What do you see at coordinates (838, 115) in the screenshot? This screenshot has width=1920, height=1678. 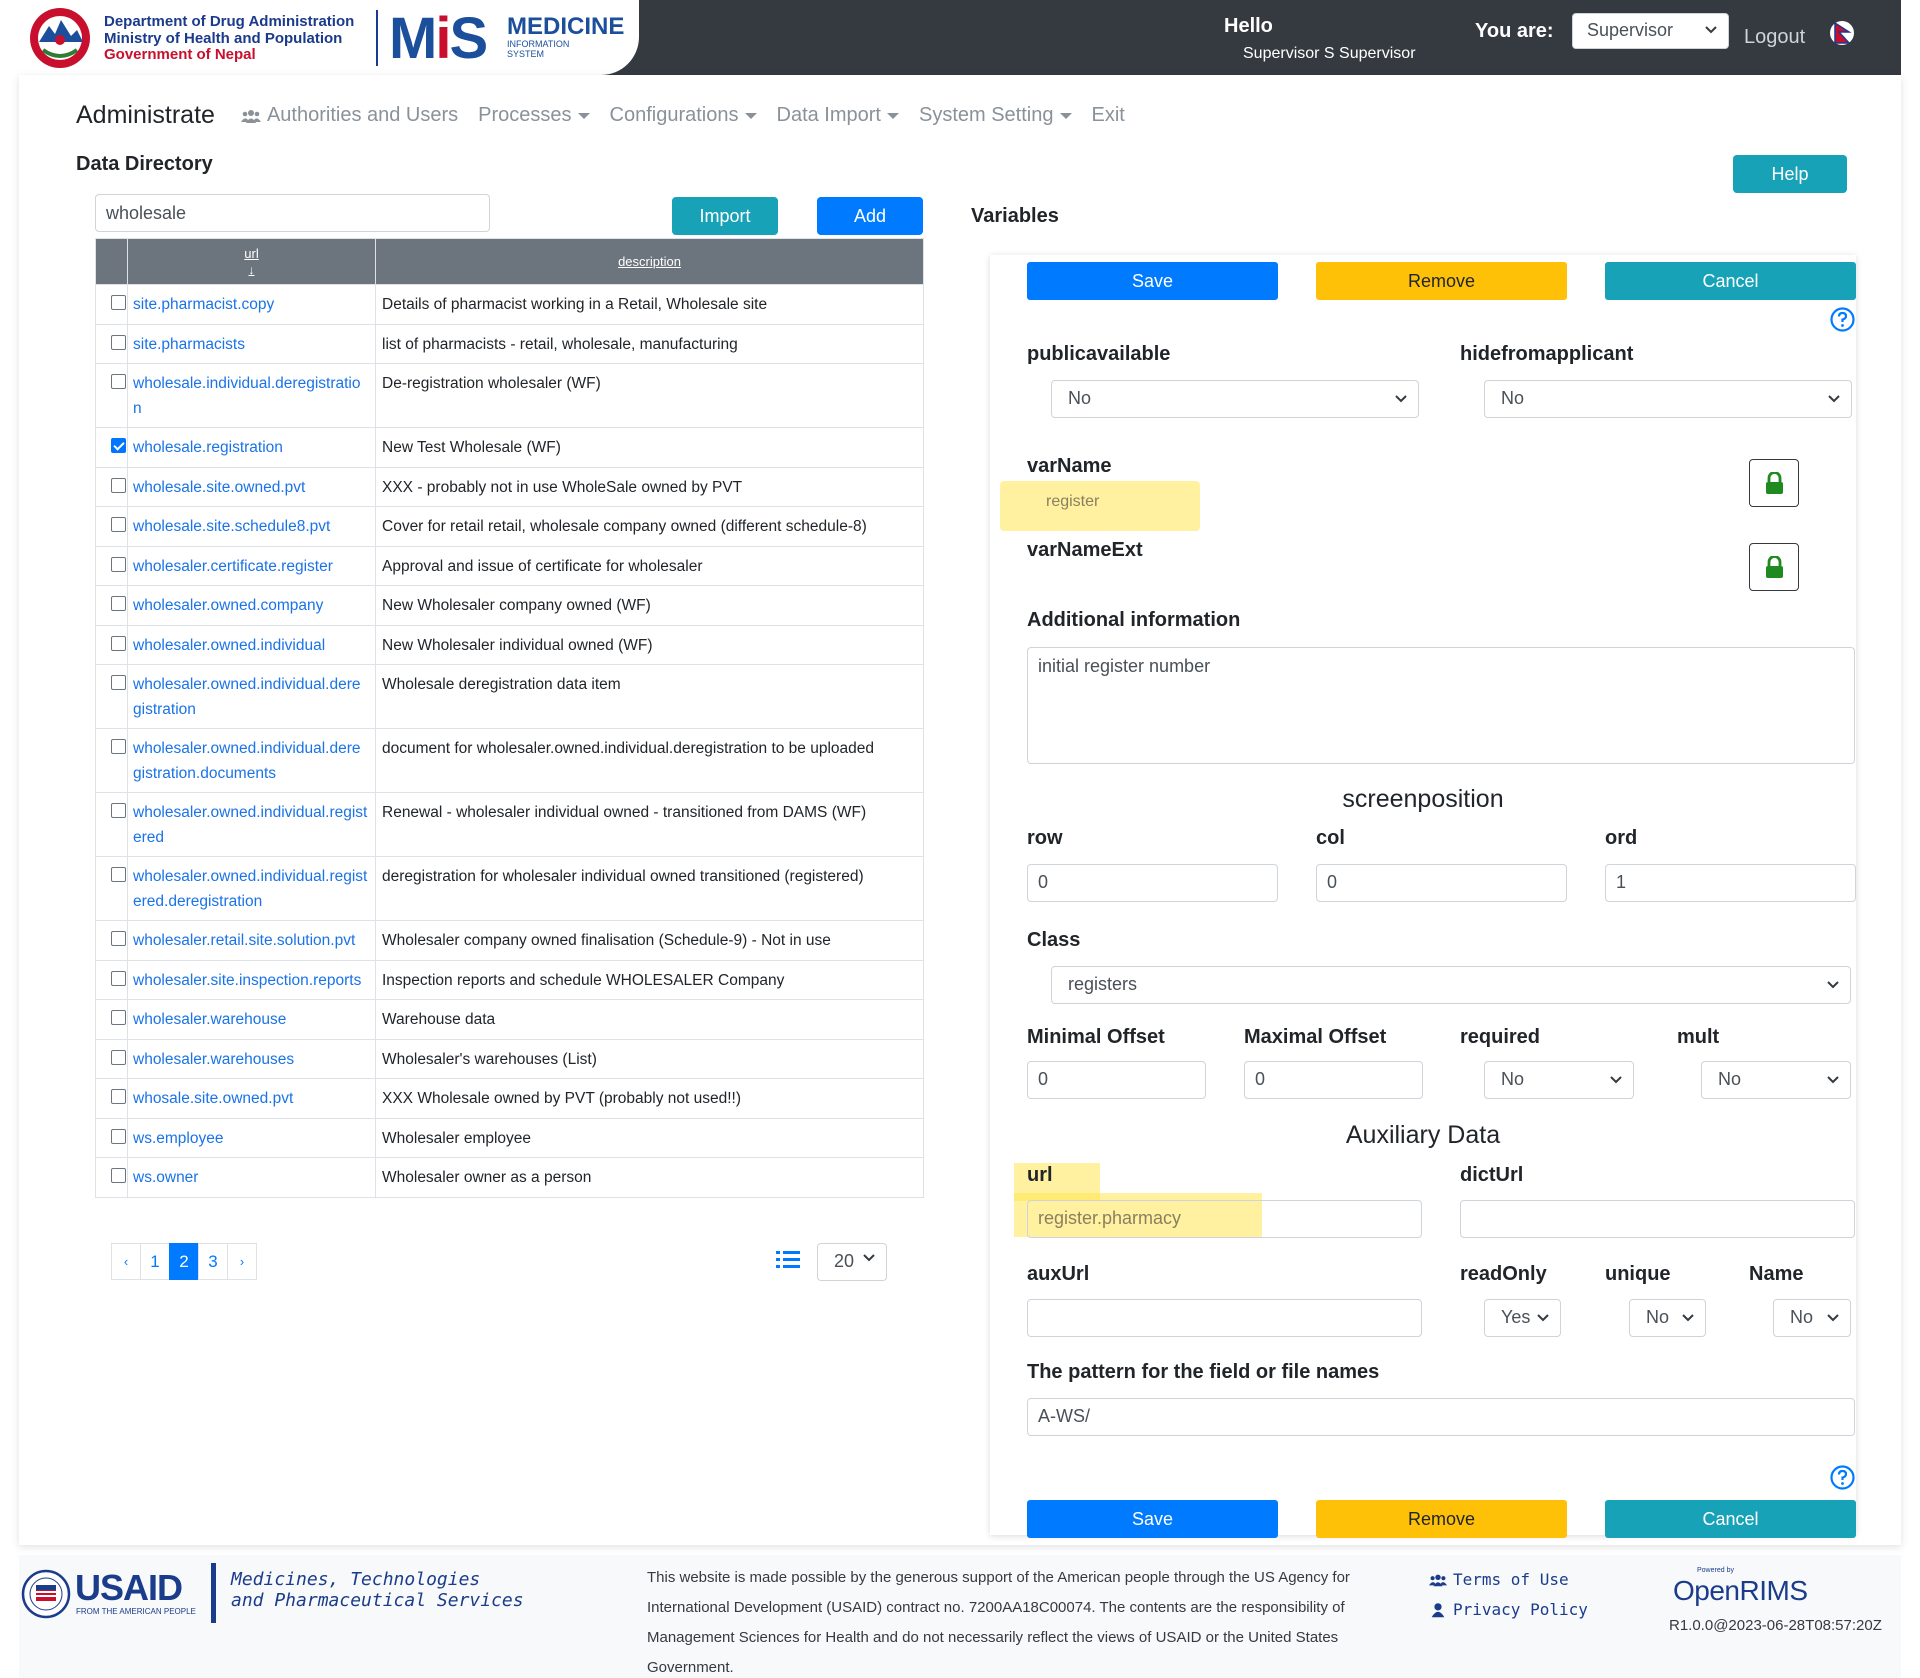 I see `nav-data-import: Data Import` at bounding box center [838, 115].